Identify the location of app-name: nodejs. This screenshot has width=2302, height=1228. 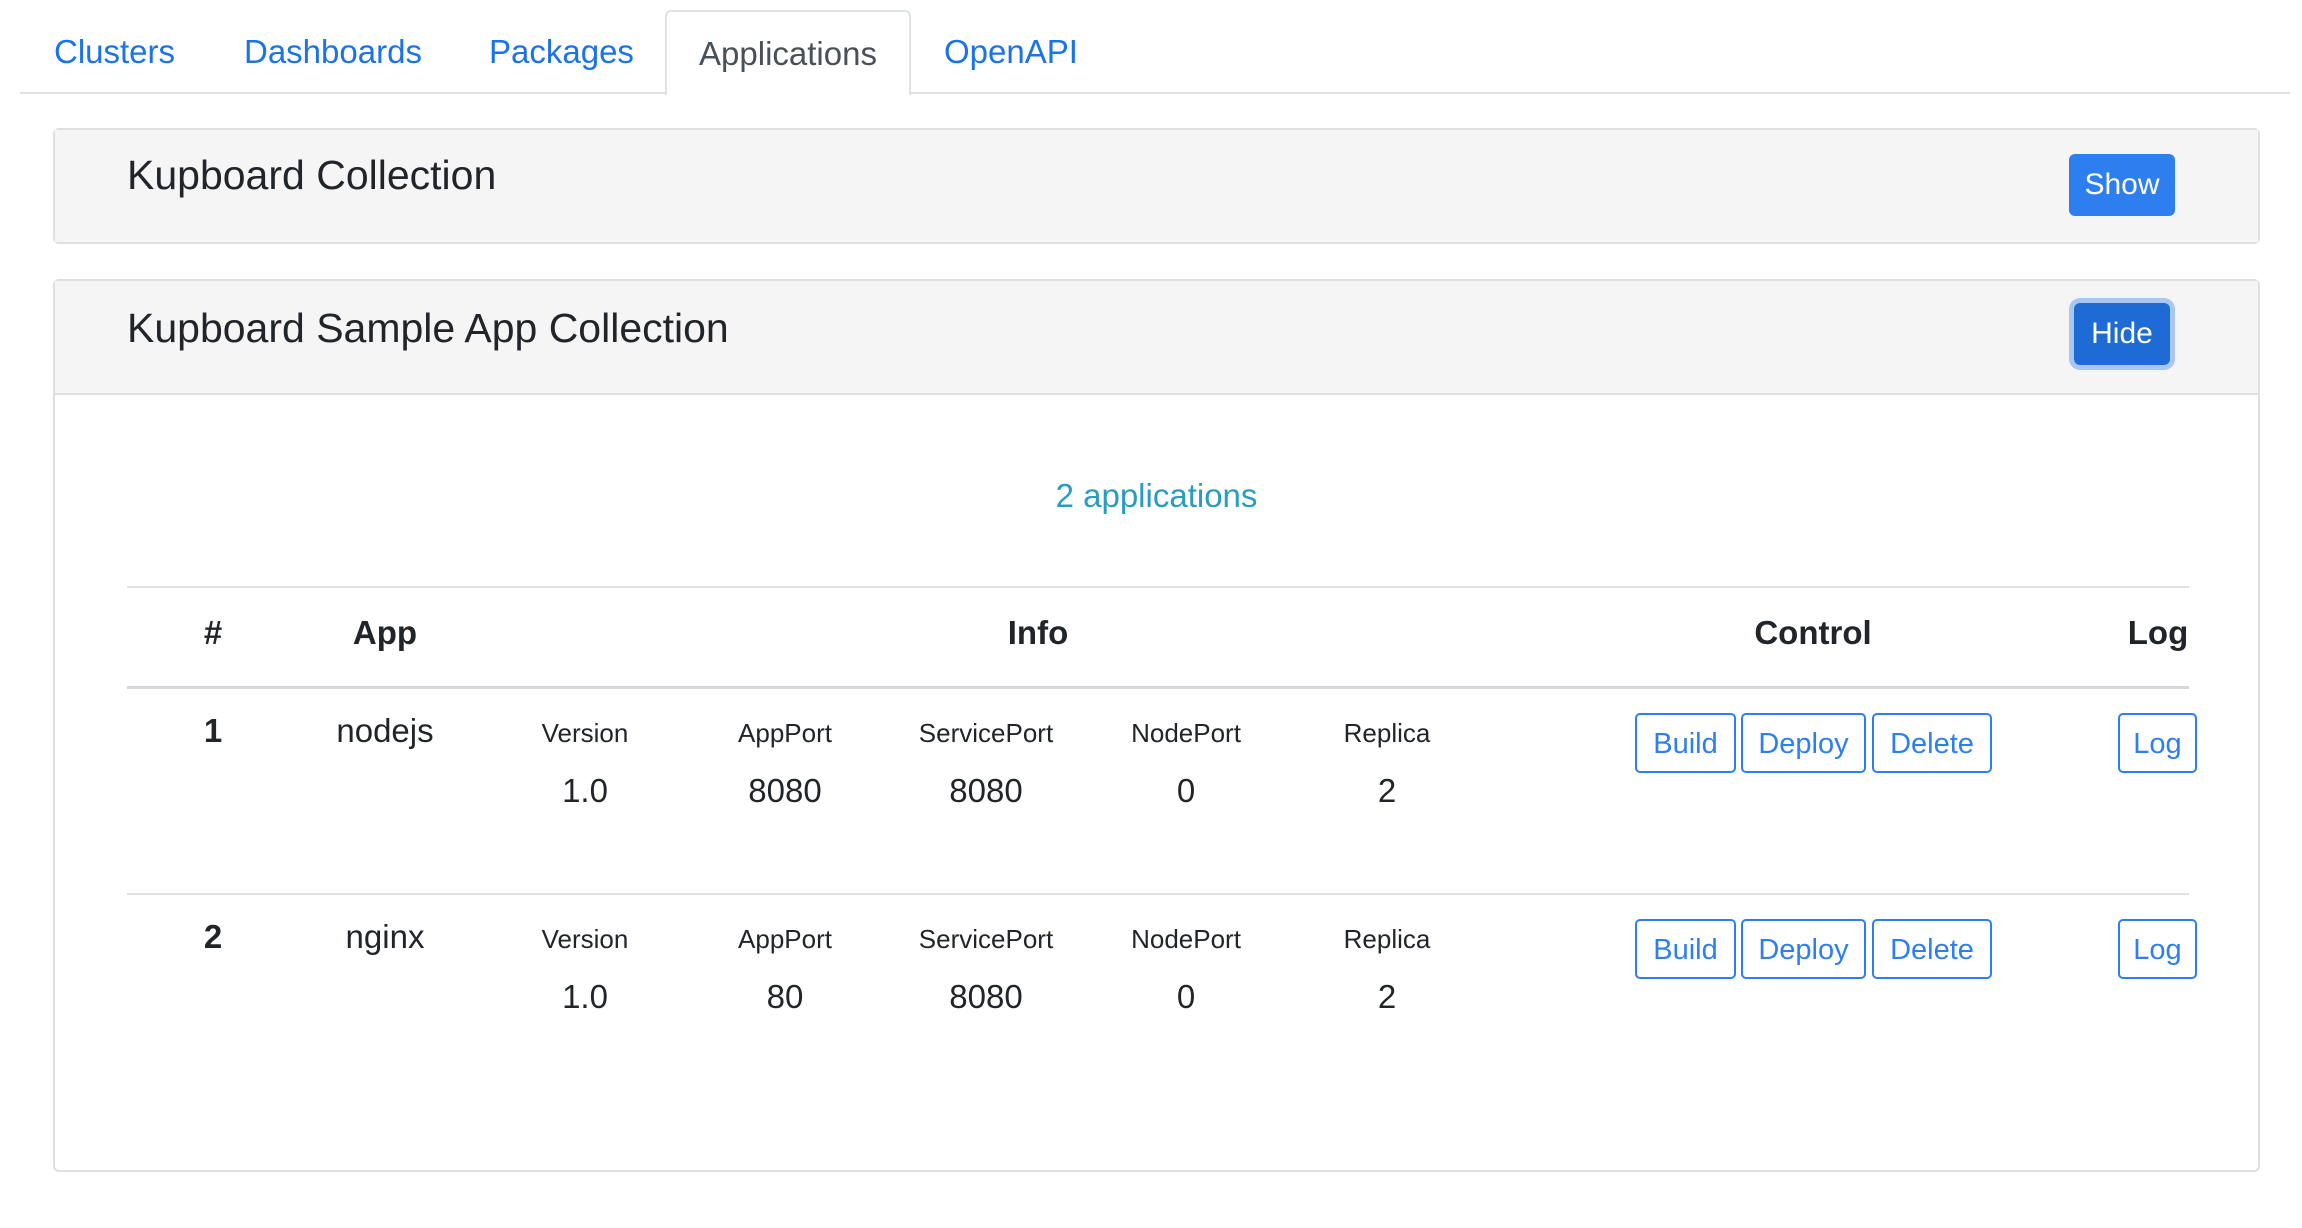
(385, 730).